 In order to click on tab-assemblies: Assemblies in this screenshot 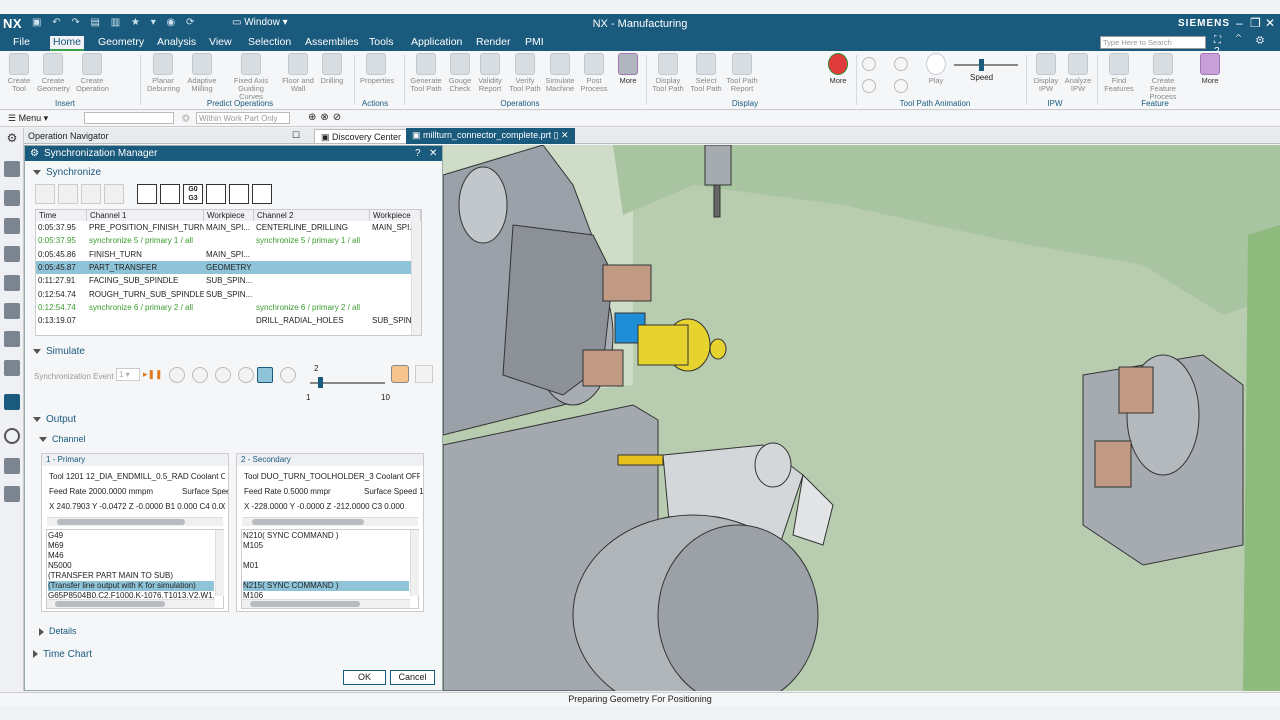, I will do `click(332, 42)`.